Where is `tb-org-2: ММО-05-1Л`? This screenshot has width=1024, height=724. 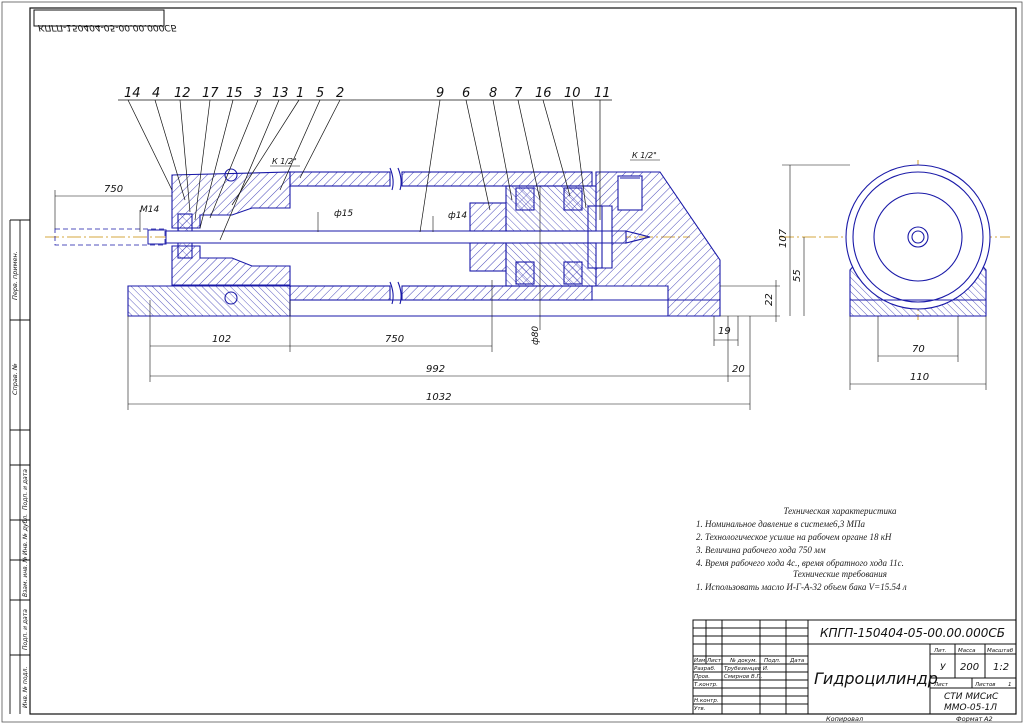 tb-org-2: ММО-05-1Л is located at coordinates (970, 708).